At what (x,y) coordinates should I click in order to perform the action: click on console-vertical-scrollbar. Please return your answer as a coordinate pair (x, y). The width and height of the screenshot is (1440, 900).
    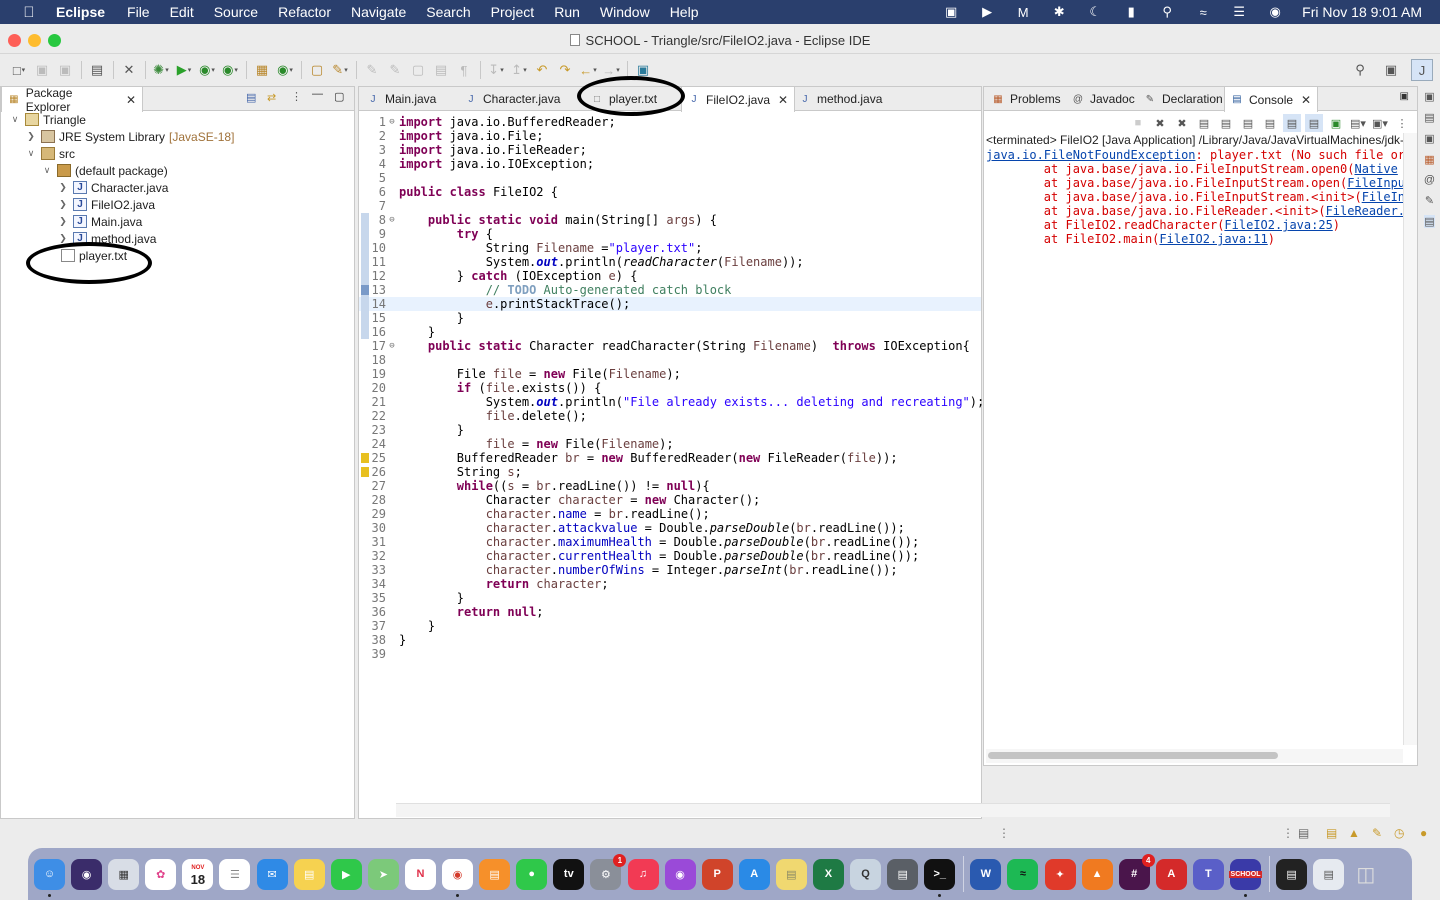
    Looking at the image, I should click on (1410, 439).